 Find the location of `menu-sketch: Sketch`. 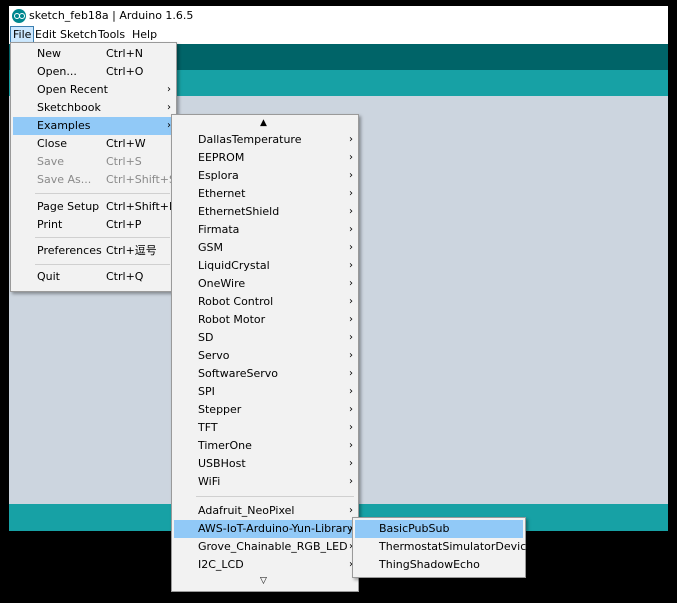

menu-sketch: Sketch is located at coordinates (78, 34).